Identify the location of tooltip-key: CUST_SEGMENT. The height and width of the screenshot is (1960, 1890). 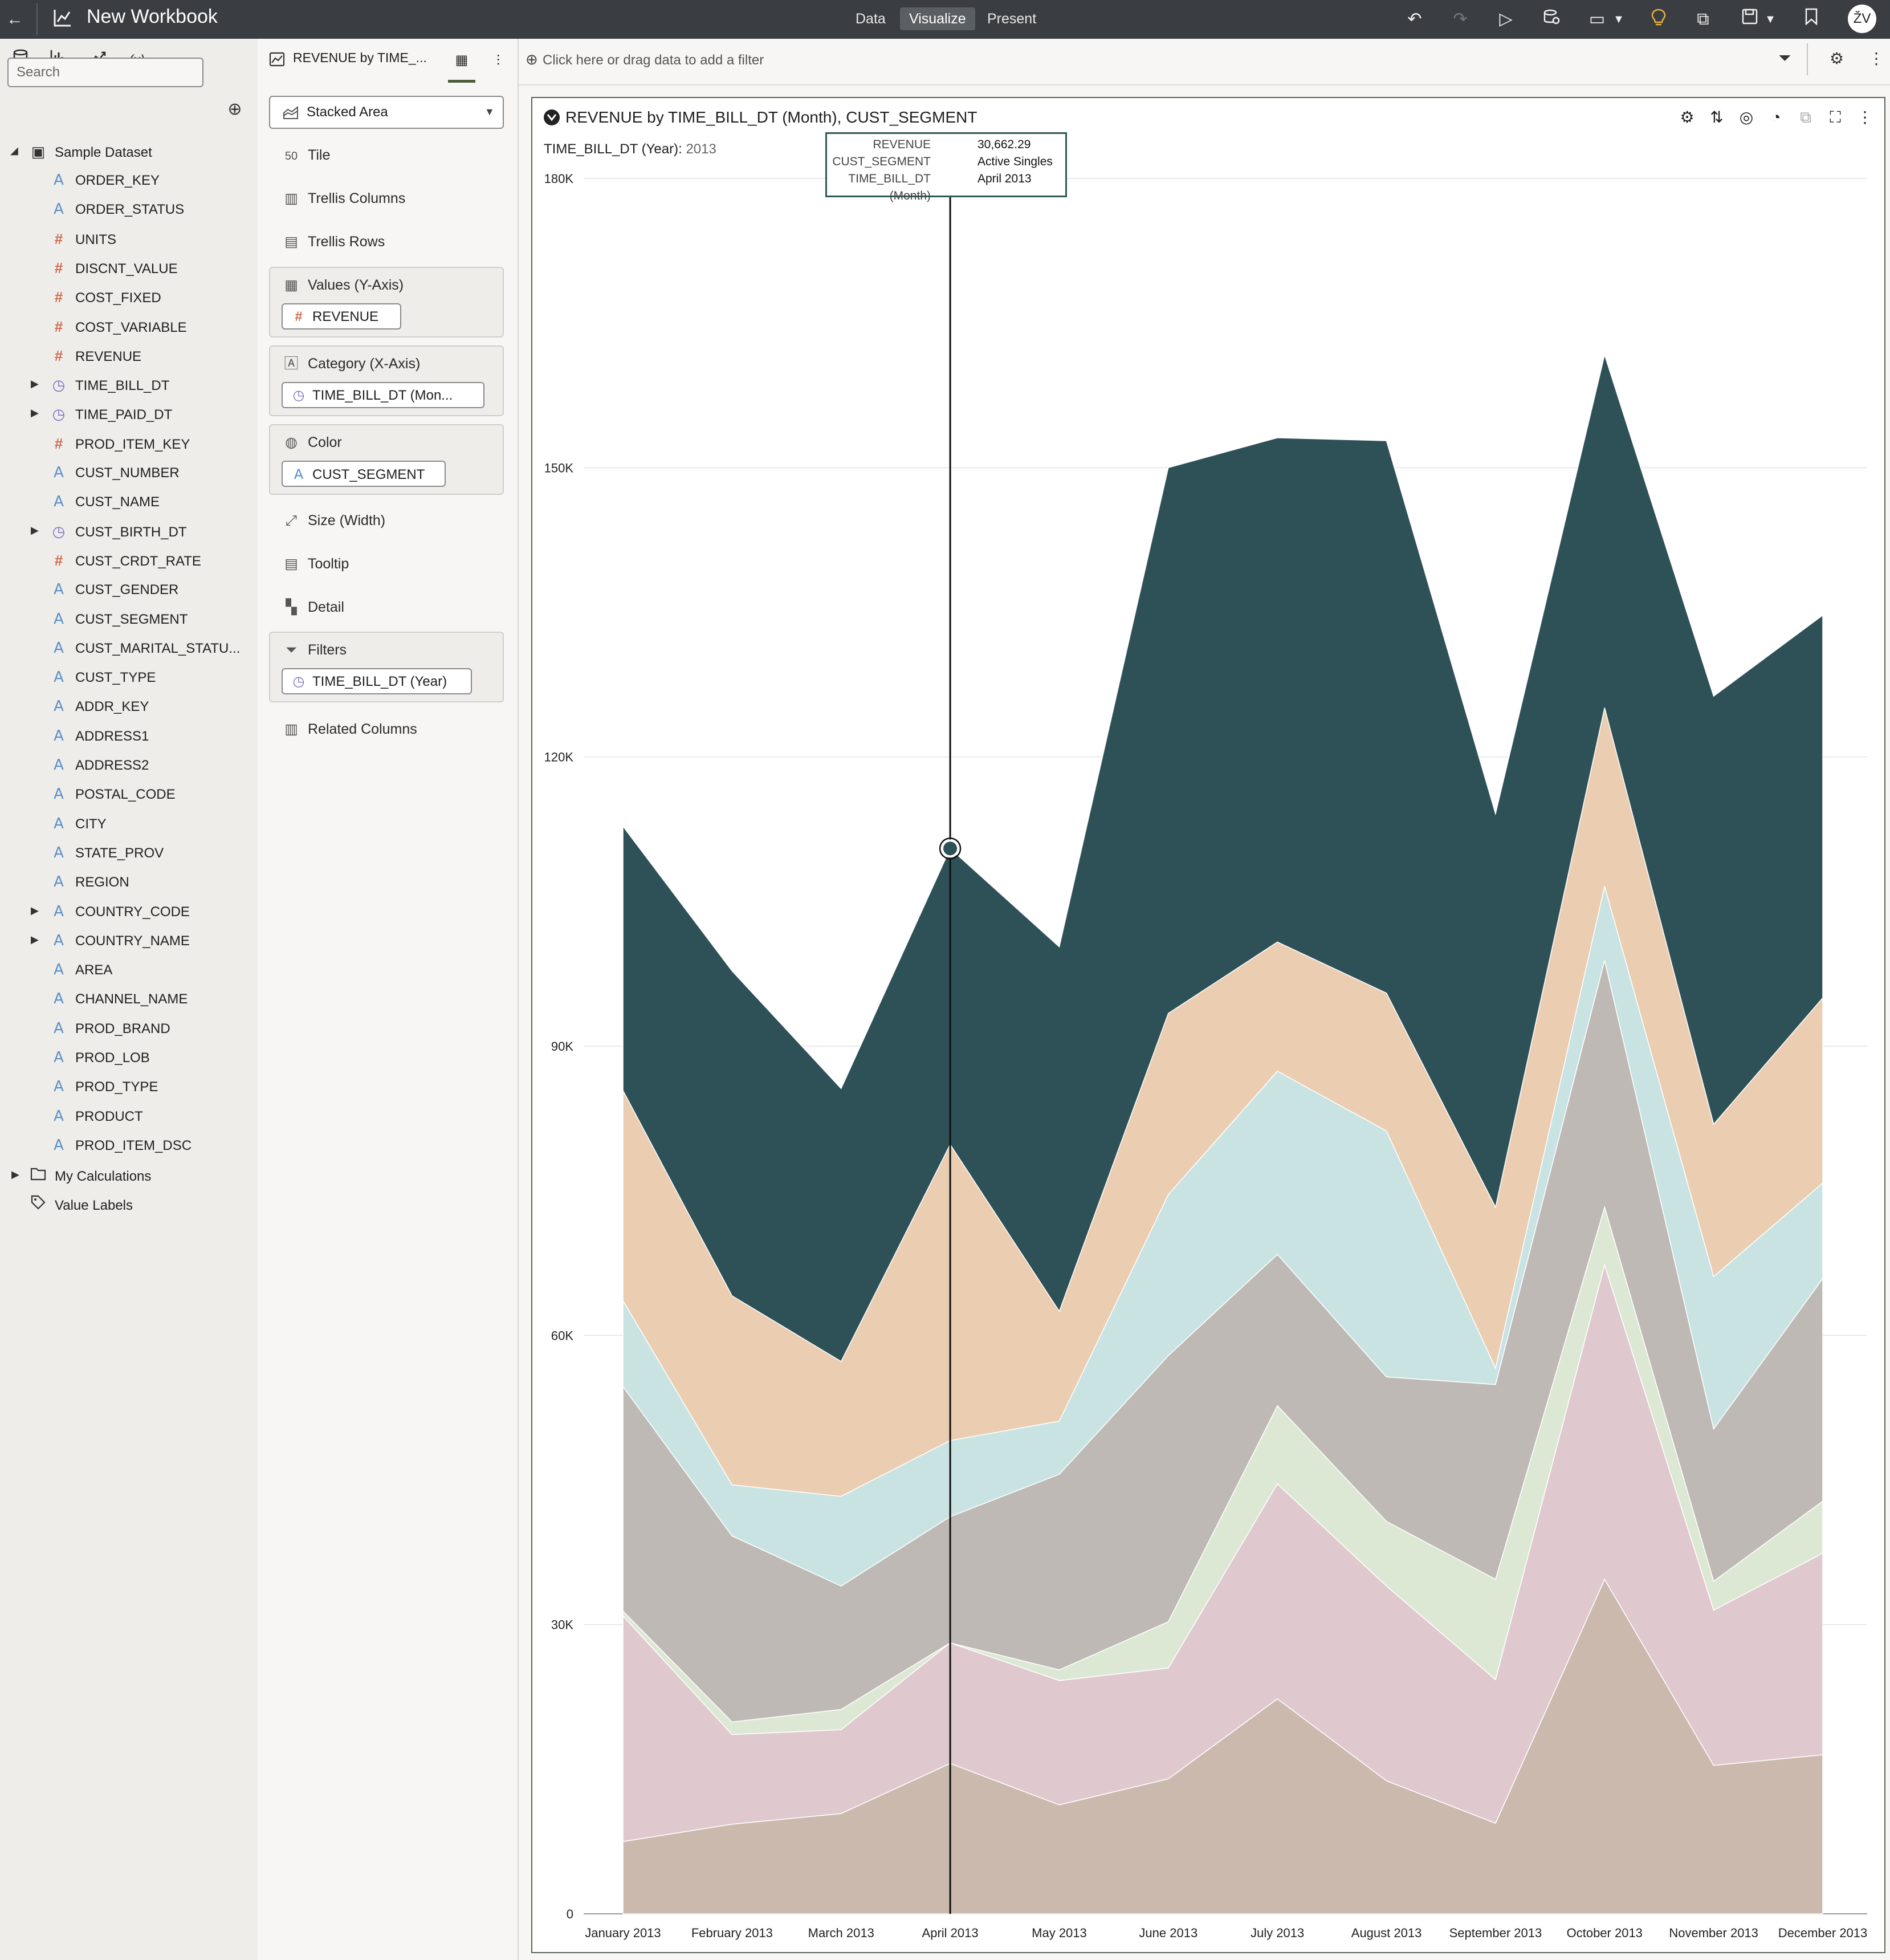
(881, 161).